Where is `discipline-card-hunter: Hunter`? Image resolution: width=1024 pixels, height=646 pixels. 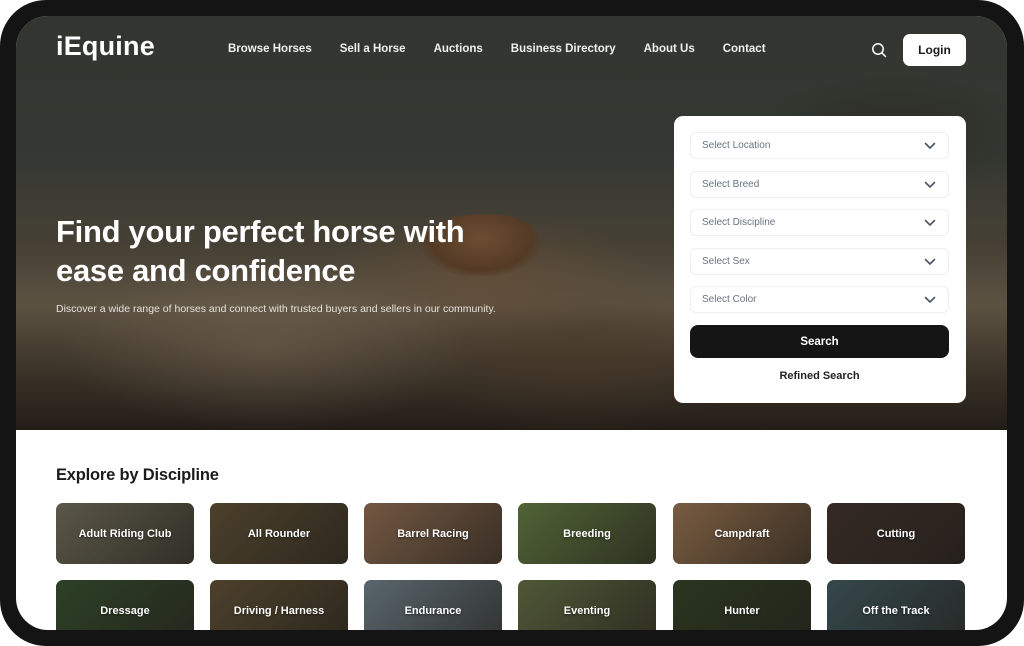 discipline-card-hunter: Hunter is located at coordinates (742, 605).